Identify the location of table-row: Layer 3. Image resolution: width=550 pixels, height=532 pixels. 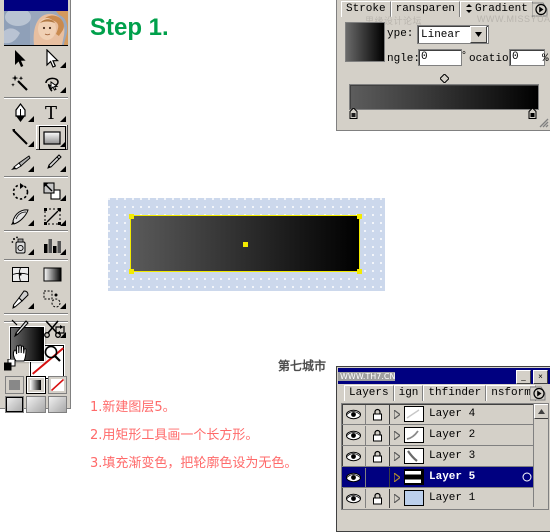
(445, 456).